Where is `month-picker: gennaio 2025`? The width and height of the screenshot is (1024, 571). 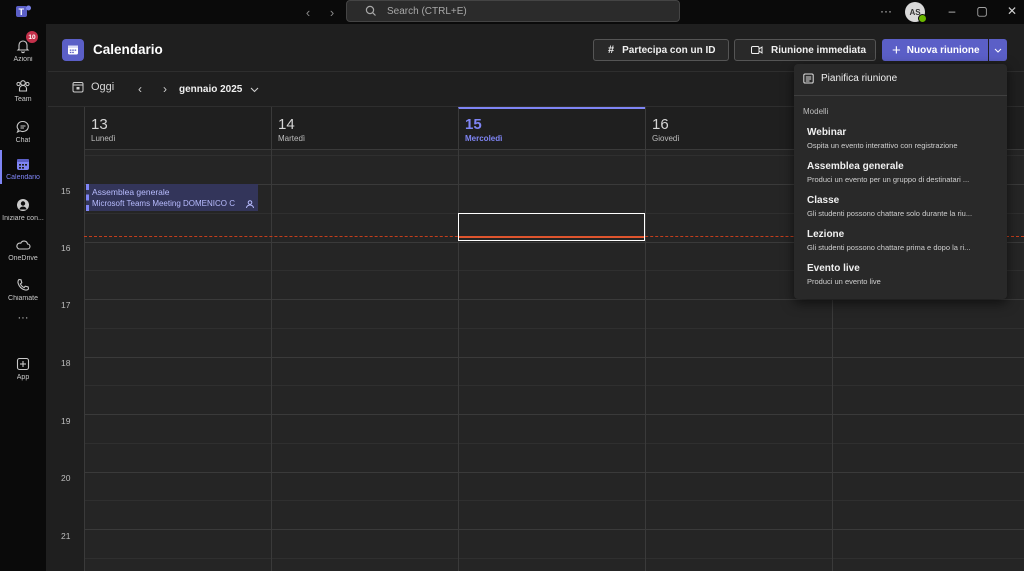 month-picker: gennaio 2025 is located at coordinates (219, 89).